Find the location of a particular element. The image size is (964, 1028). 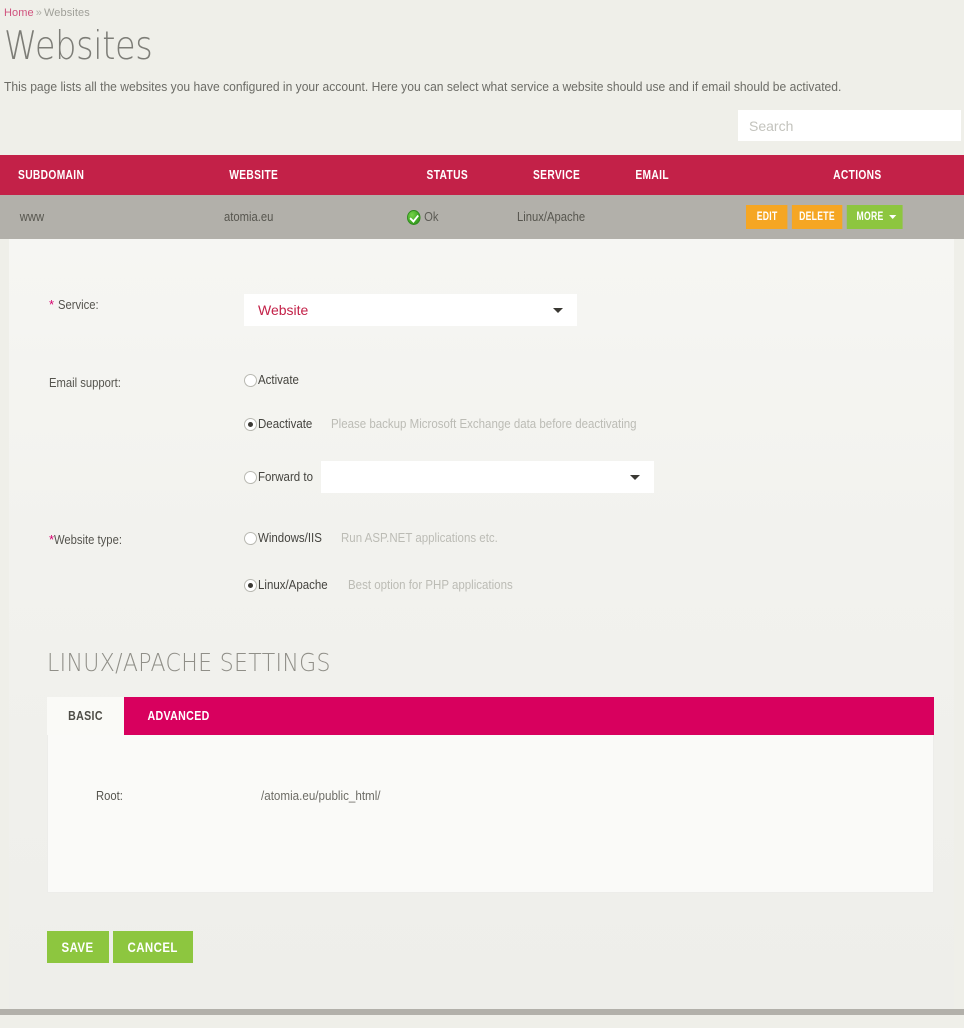

email-option-activate: Activate is located at coordinates (453, 380).